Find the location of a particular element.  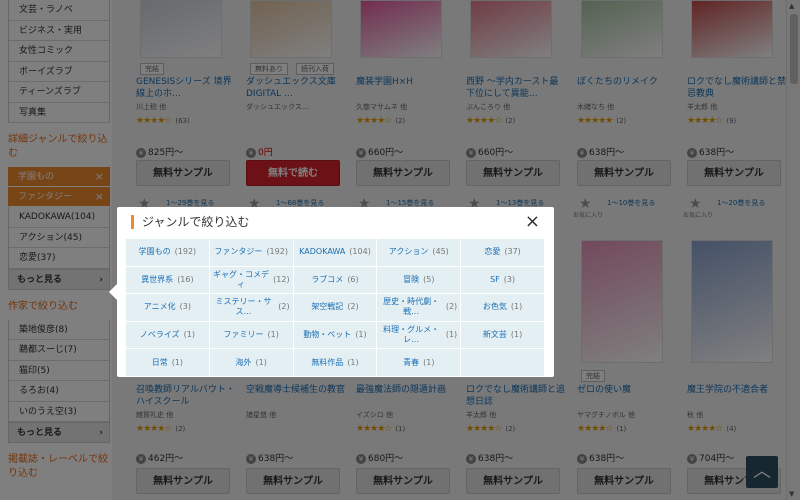

genre-option: ミステリー・サス… (2) is located at coordinates (251, 307).